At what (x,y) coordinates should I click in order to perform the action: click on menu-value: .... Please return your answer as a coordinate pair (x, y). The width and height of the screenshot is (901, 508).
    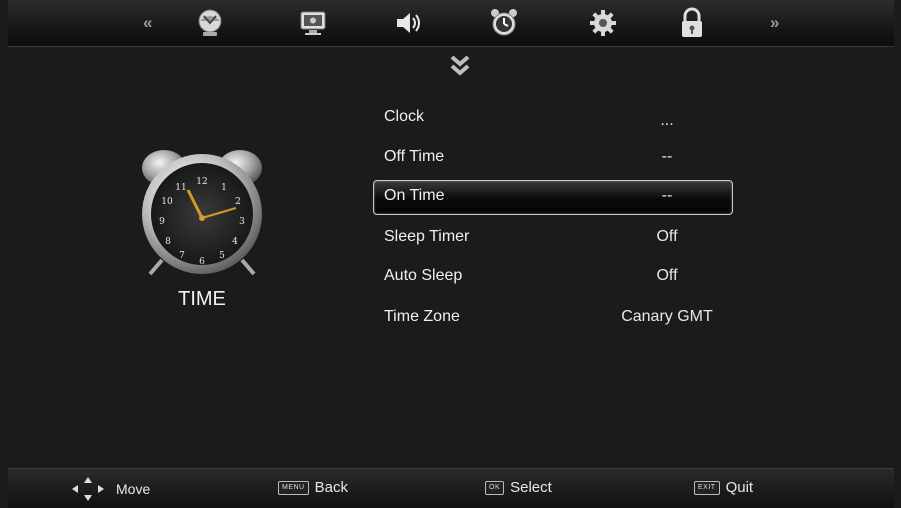
    Looking at the image, I should click on (667, 120).